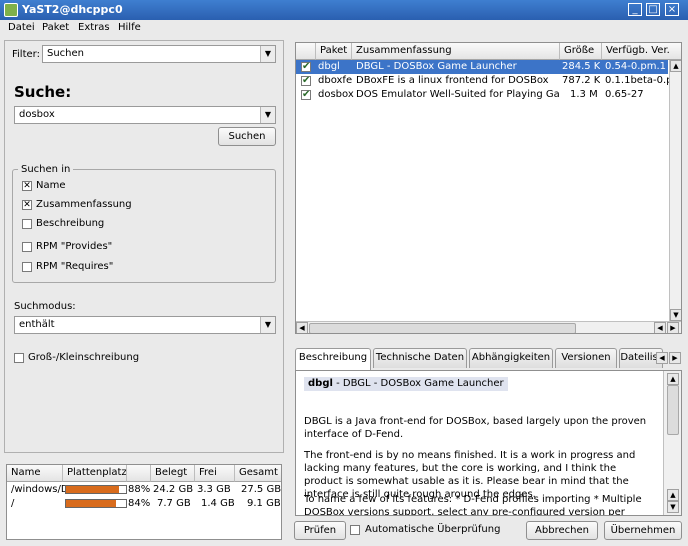 This screenshot has width=688, height=546. What do you see at coordinates (215, 473) in the screenshot?
I see `disk-header-free: Frei` at bounding box center [215, 473].